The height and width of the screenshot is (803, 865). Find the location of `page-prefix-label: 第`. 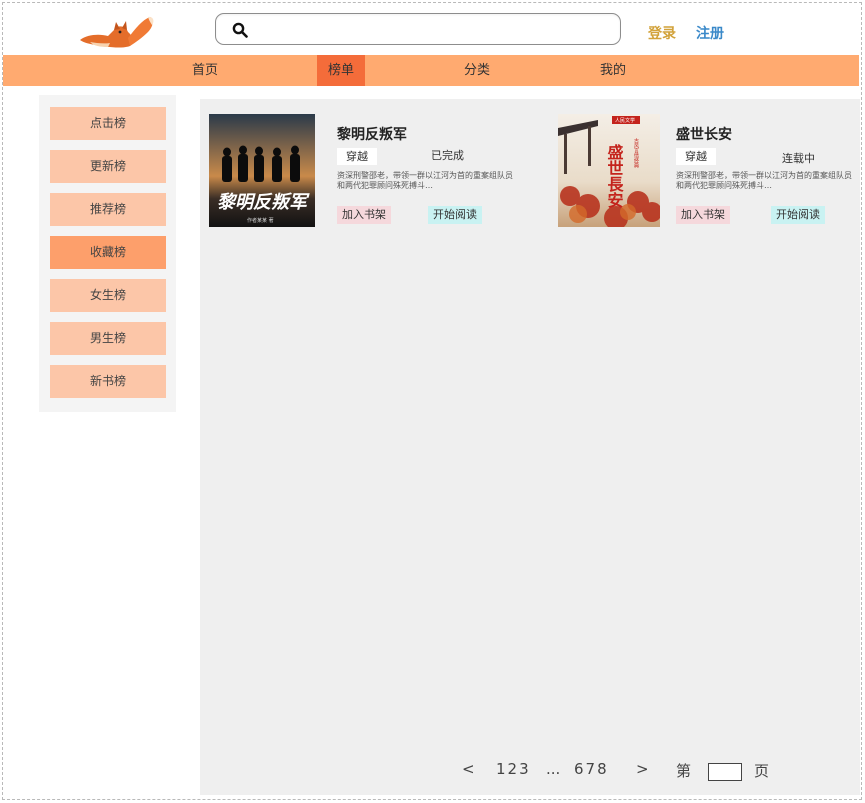

page-prefix-label: 第 is located at coordinates (684, 771).